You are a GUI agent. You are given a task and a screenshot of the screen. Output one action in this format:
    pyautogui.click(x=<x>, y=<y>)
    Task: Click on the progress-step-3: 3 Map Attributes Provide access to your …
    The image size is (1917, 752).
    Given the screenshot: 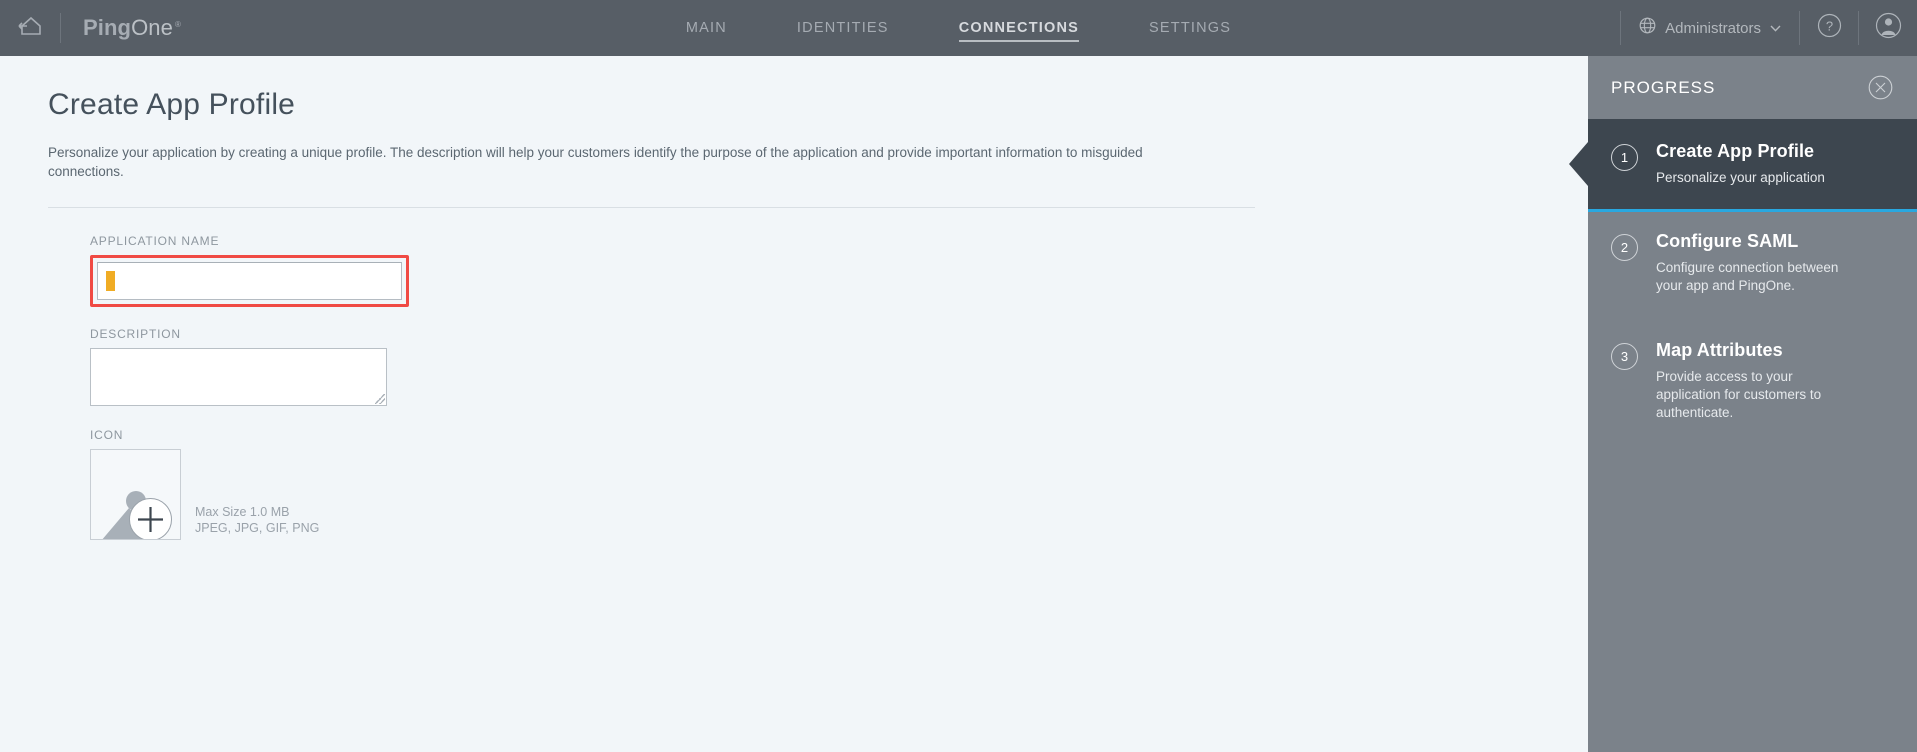 What is the action you would take?
    pyautogui.click(x=1752, y=381)
    